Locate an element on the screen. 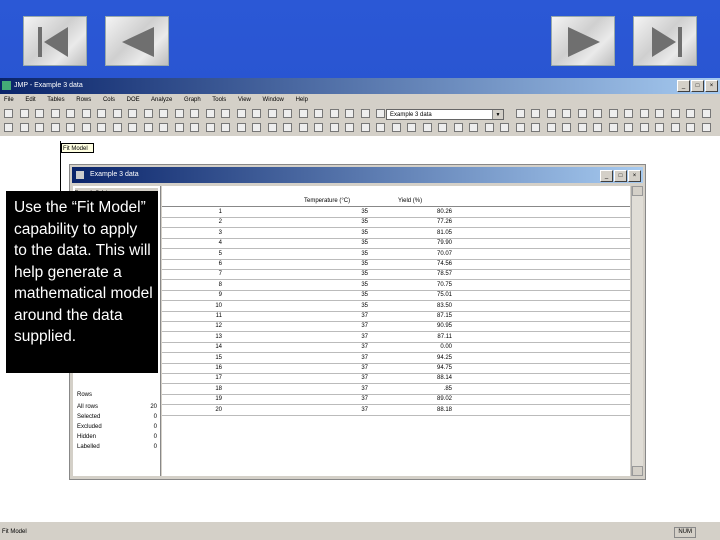 Image resolution: width=720 pixels, height=540 pixels. table-row: 3 35 81.05 is located at coordinates (396, 233).